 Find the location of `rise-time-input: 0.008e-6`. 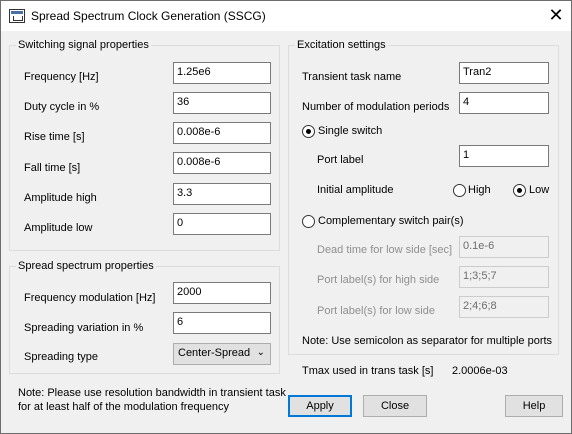

rise-time-input: 0.008e-6 is located at coordinates (222, 133).